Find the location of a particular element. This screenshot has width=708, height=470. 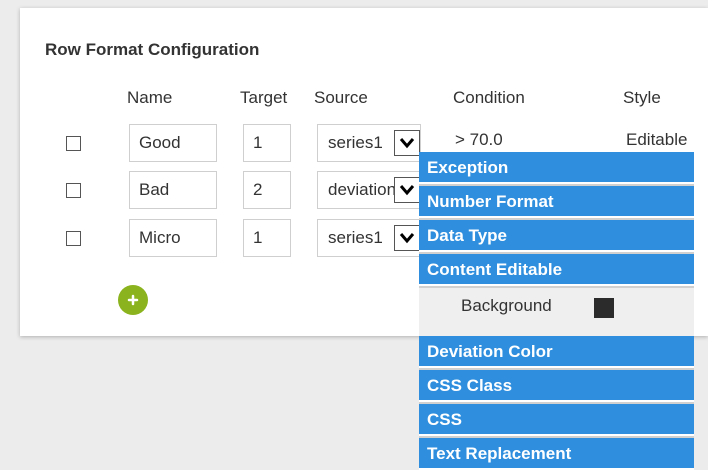

plus-icon is located at coordinates (133, 300).